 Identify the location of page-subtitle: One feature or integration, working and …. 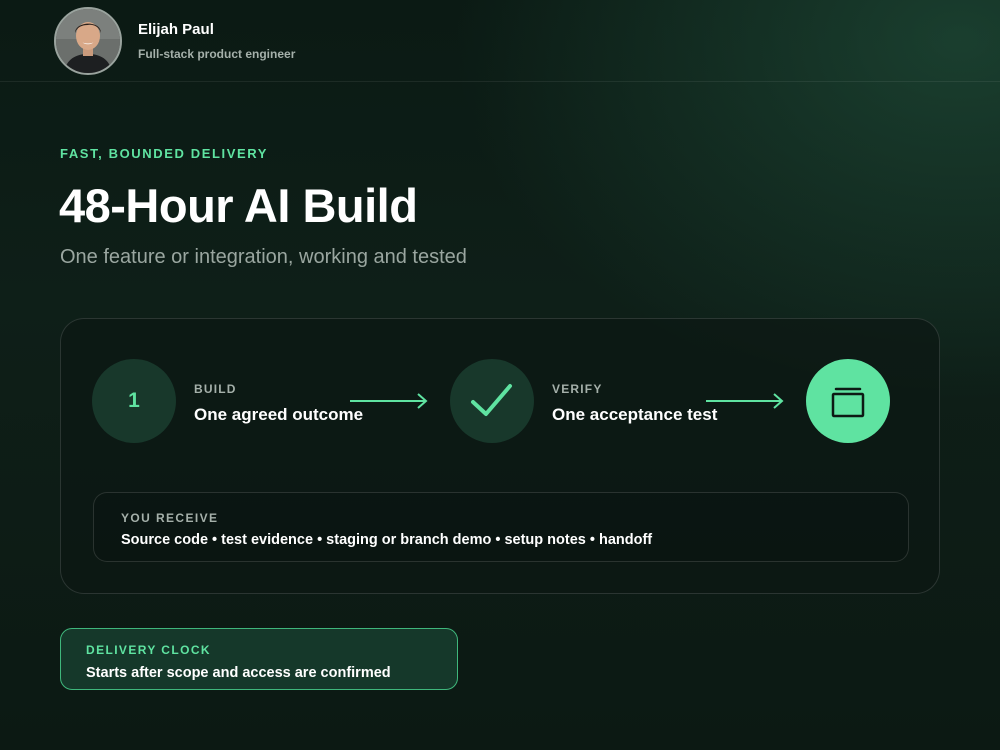
(263, 257).